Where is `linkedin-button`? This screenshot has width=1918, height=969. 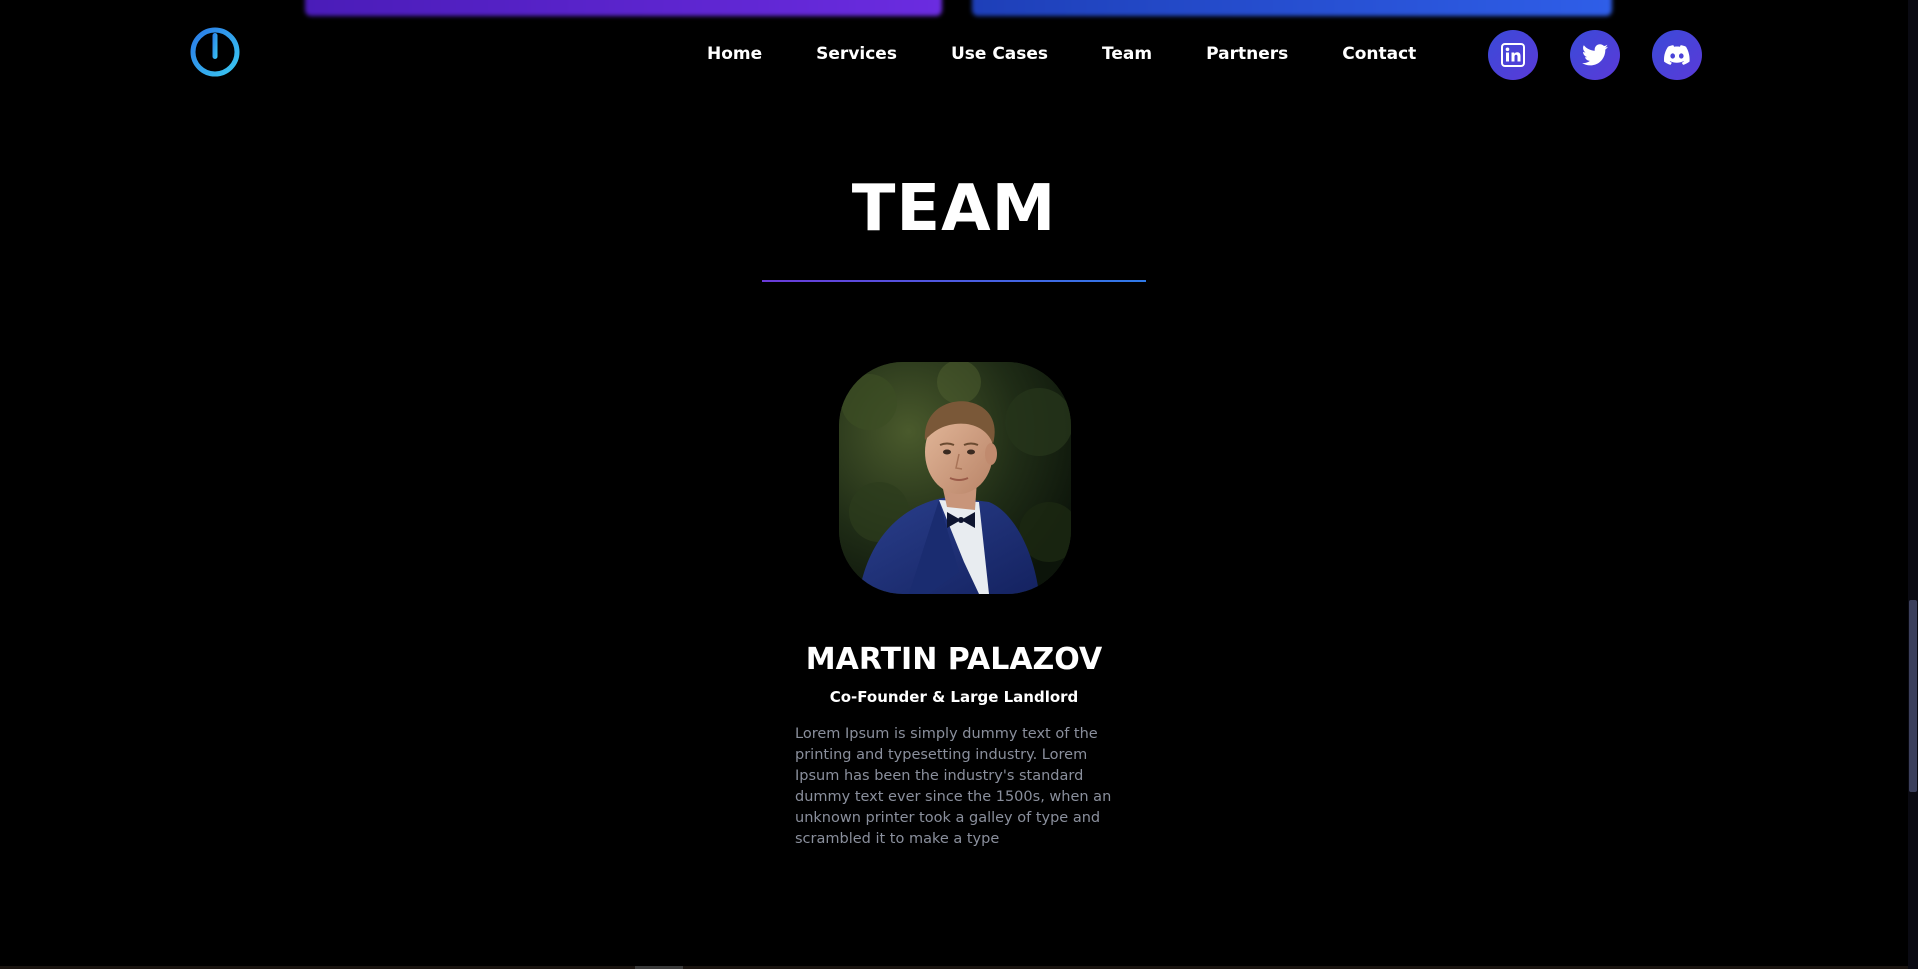
linkedin-button is located at coordinates (1513, 55).